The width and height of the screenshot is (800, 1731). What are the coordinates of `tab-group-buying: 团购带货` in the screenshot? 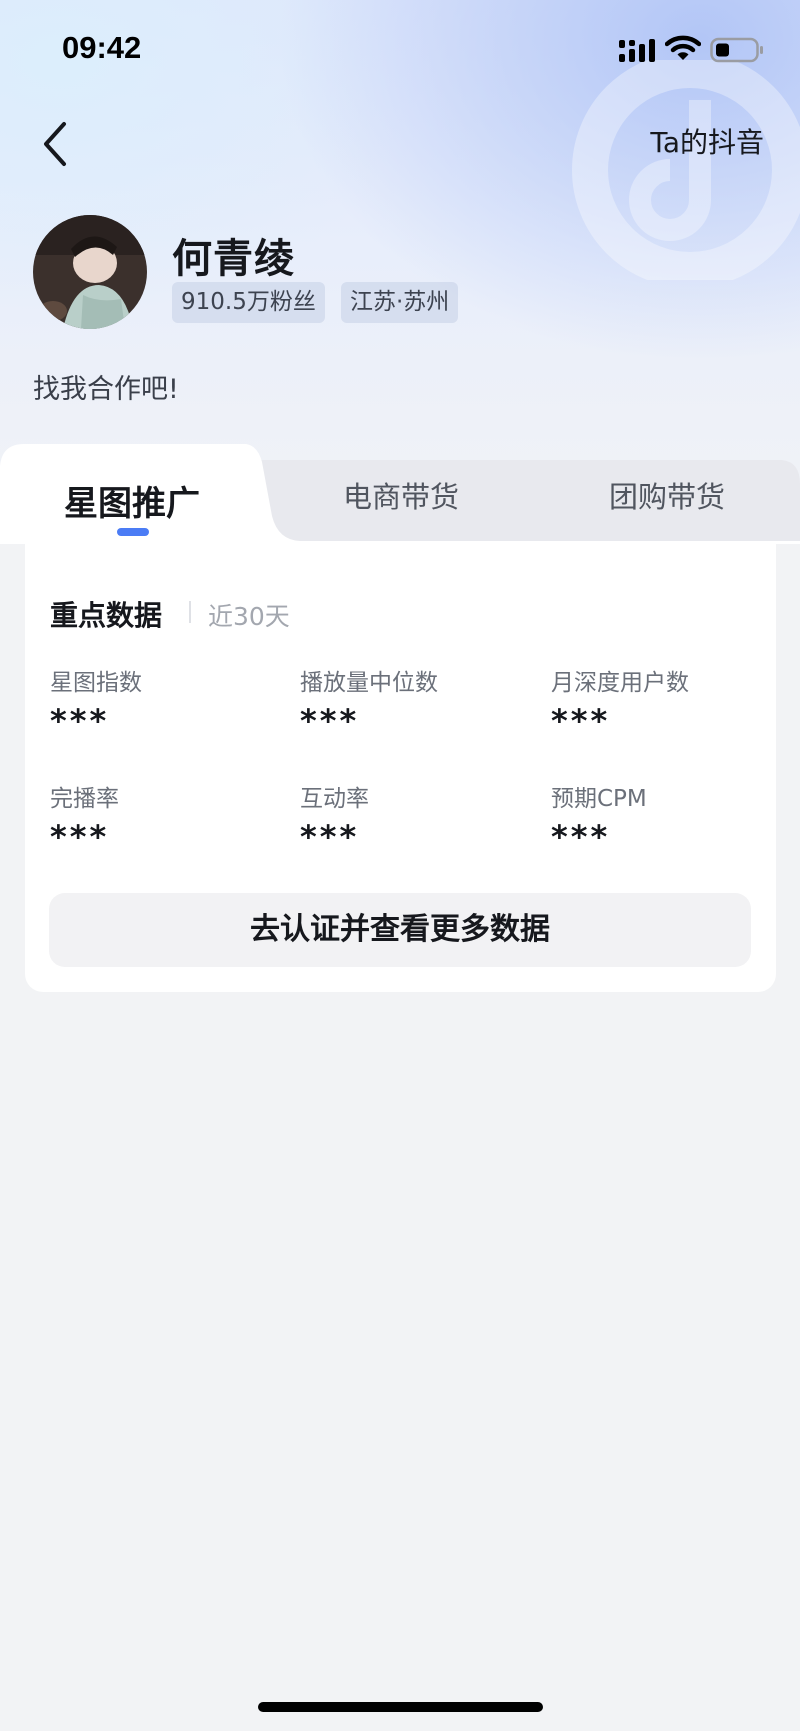 It's located at (667, 495).